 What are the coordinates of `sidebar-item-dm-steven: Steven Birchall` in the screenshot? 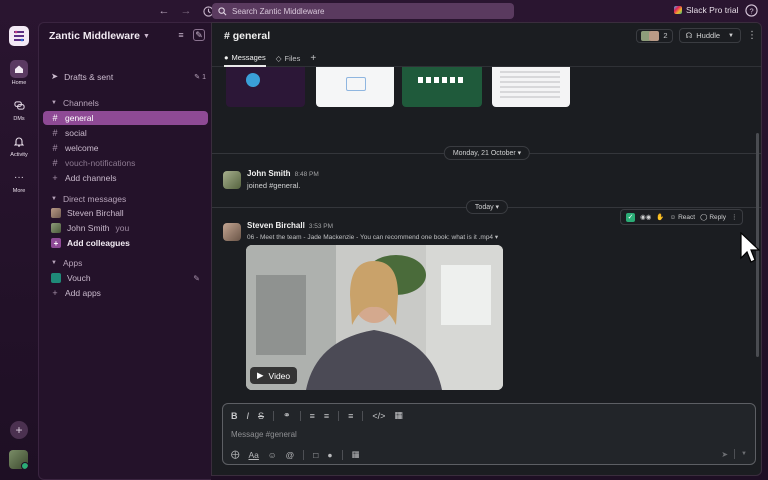 It's located at (125, 213).